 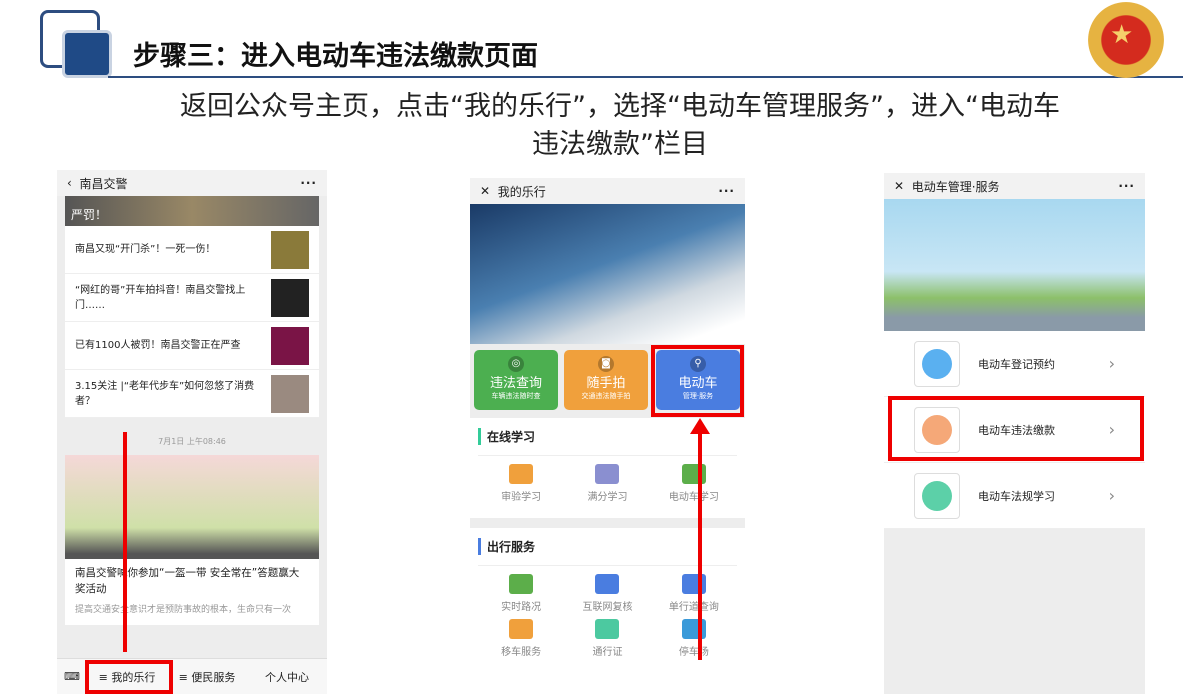 What do you see at coordinates (165, 393) in the screenshot?
I see `news-title: 3.15关注 |“老年代步车”如何忽悠了消费者？` at bounding box center [165, 393].